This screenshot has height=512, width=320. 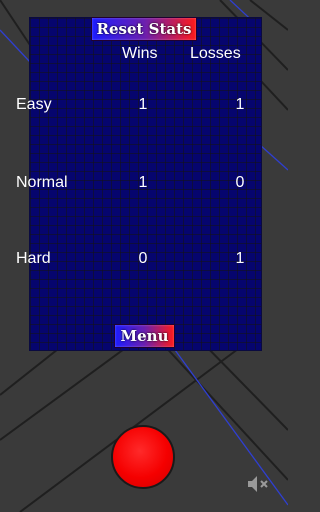 What do you see at coordinates (240, 258) in the screenshot?
I see `hard-losses-value: 1` at bounding box center [240, 258].